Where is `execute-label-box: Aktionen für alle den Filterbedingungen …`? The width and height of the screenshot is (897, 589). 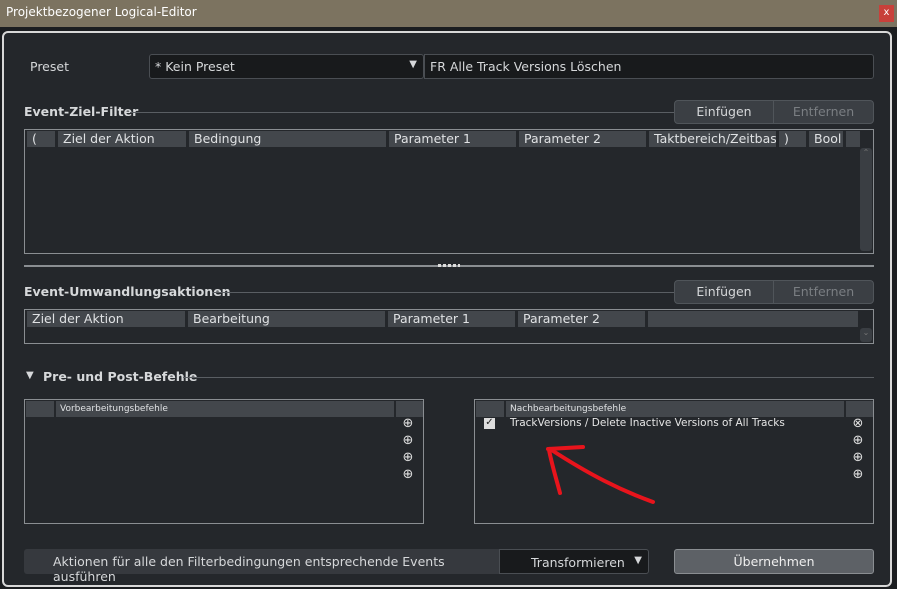
execute-label-box: Aktionen für alle den Filterbedingungen … is located at coordinates (261, 566).